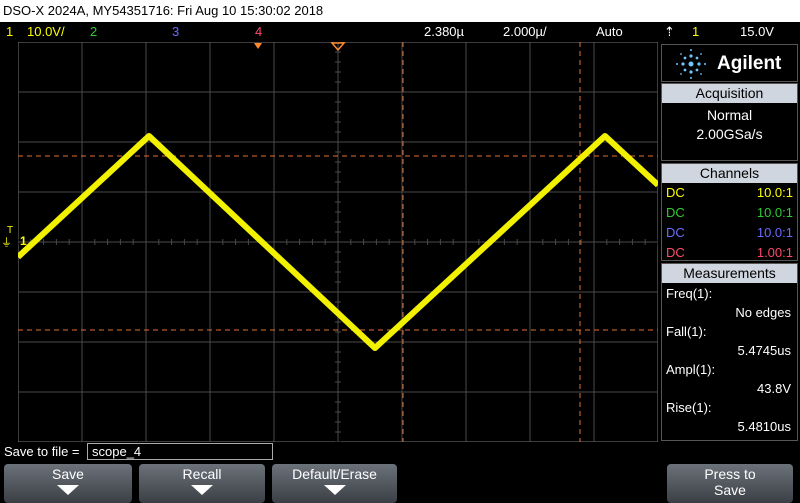 This screenshot has height=503, width=800. What do you see at coordinates (729, 134) in the screenshot?
I see `sample-rate: 2.00GSa/s` at bounding box center [729, 134].